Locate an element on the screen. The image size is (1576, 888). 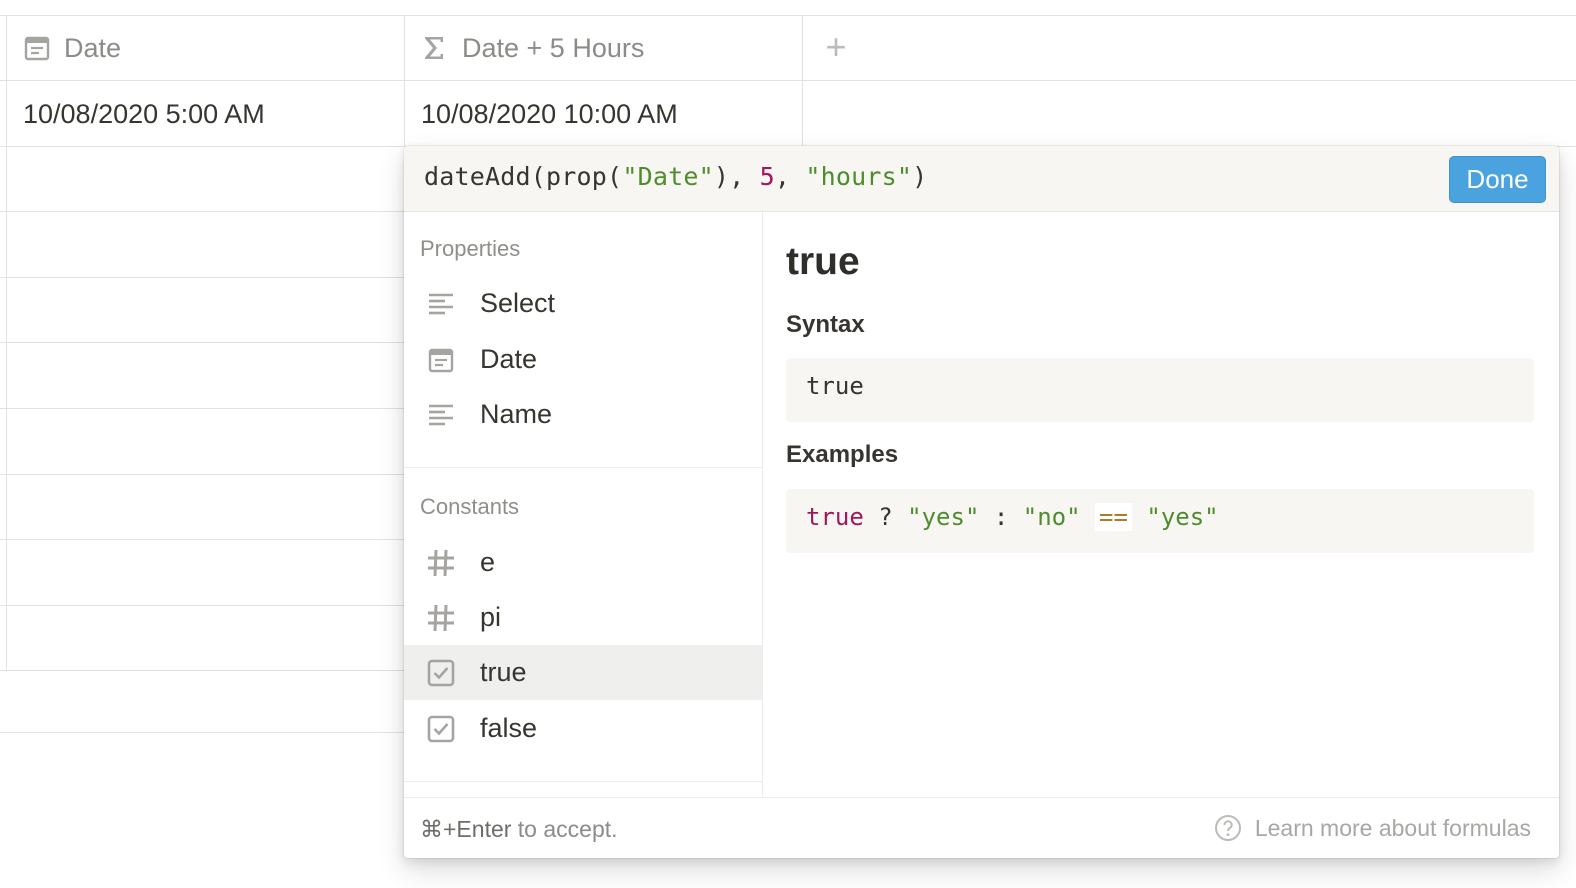
formula-editor: dateAdd(prop("Date"), 5, "hours") Done is located at coordinates (981, 179).